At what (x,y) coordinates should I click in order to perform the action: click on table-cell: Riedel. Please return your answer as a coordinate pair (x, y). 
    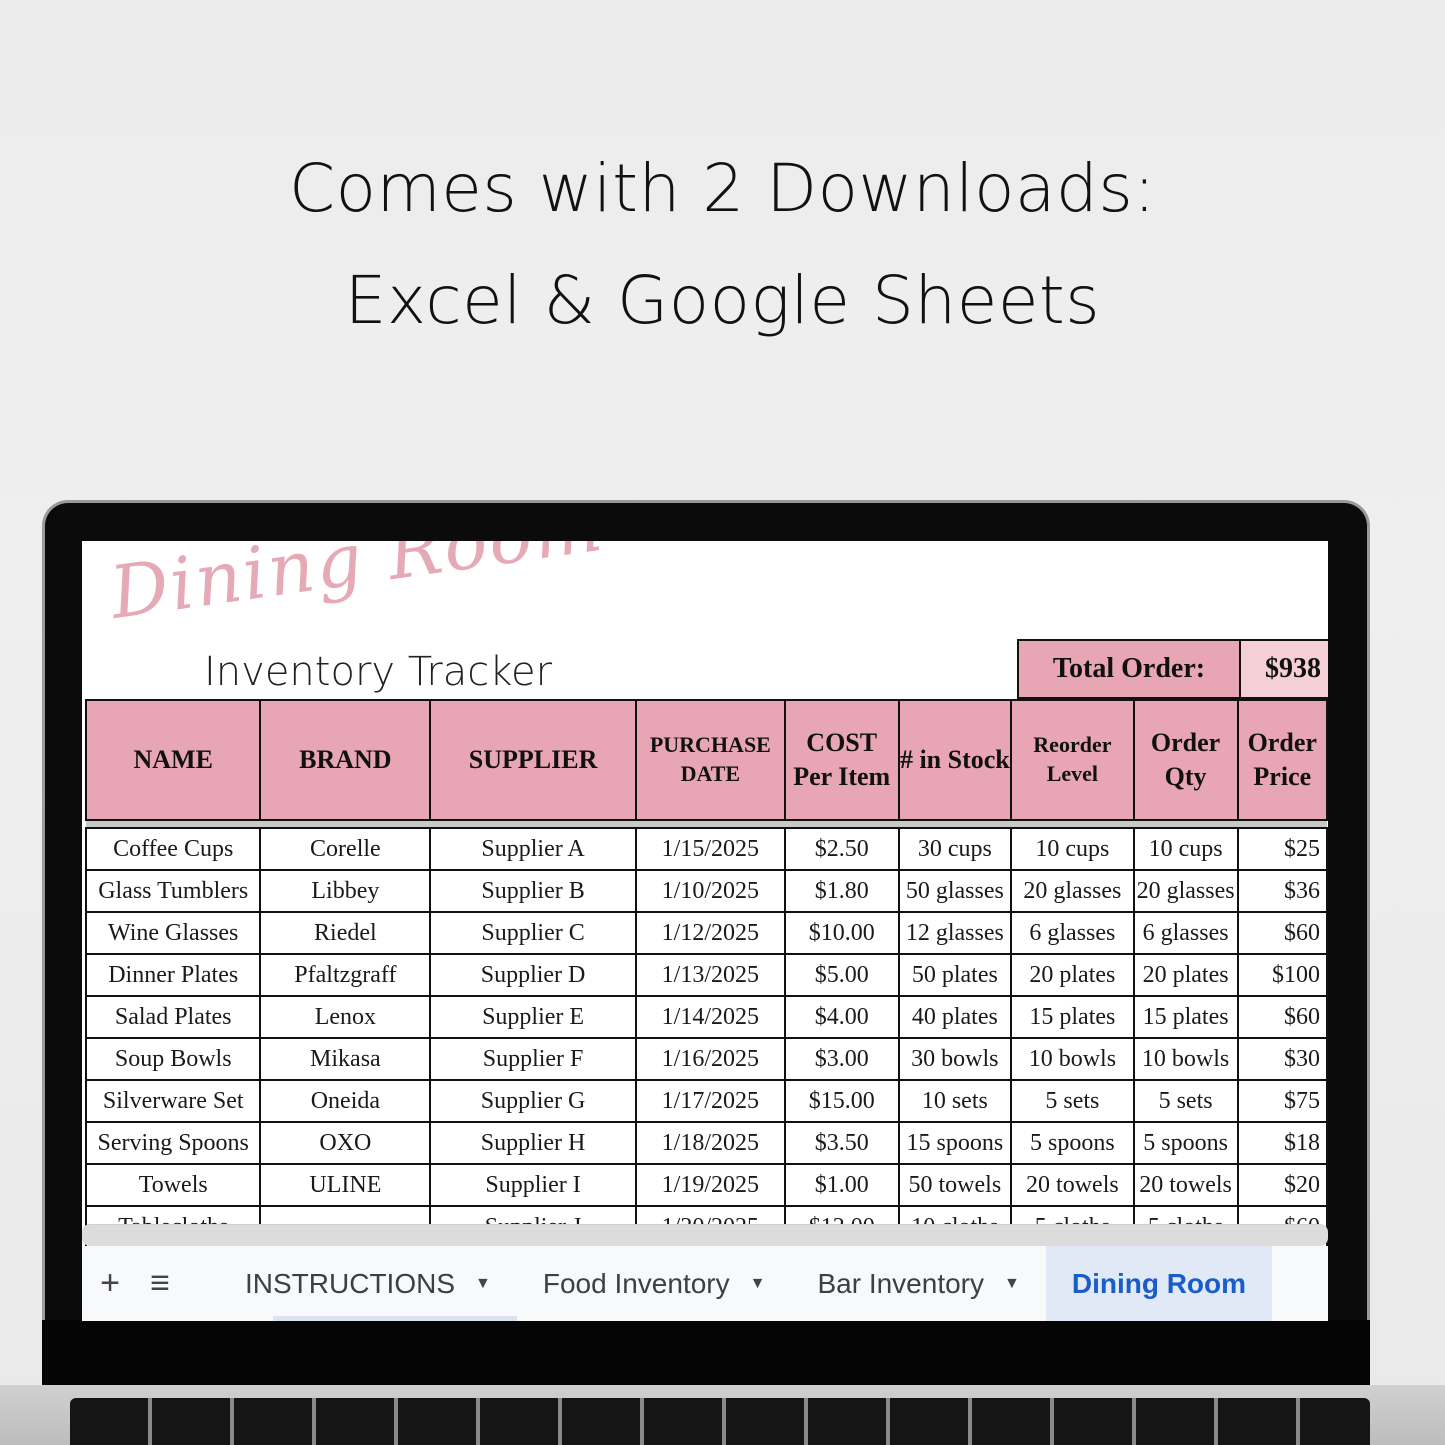
    Looking at the image, I should click on (345, 933).